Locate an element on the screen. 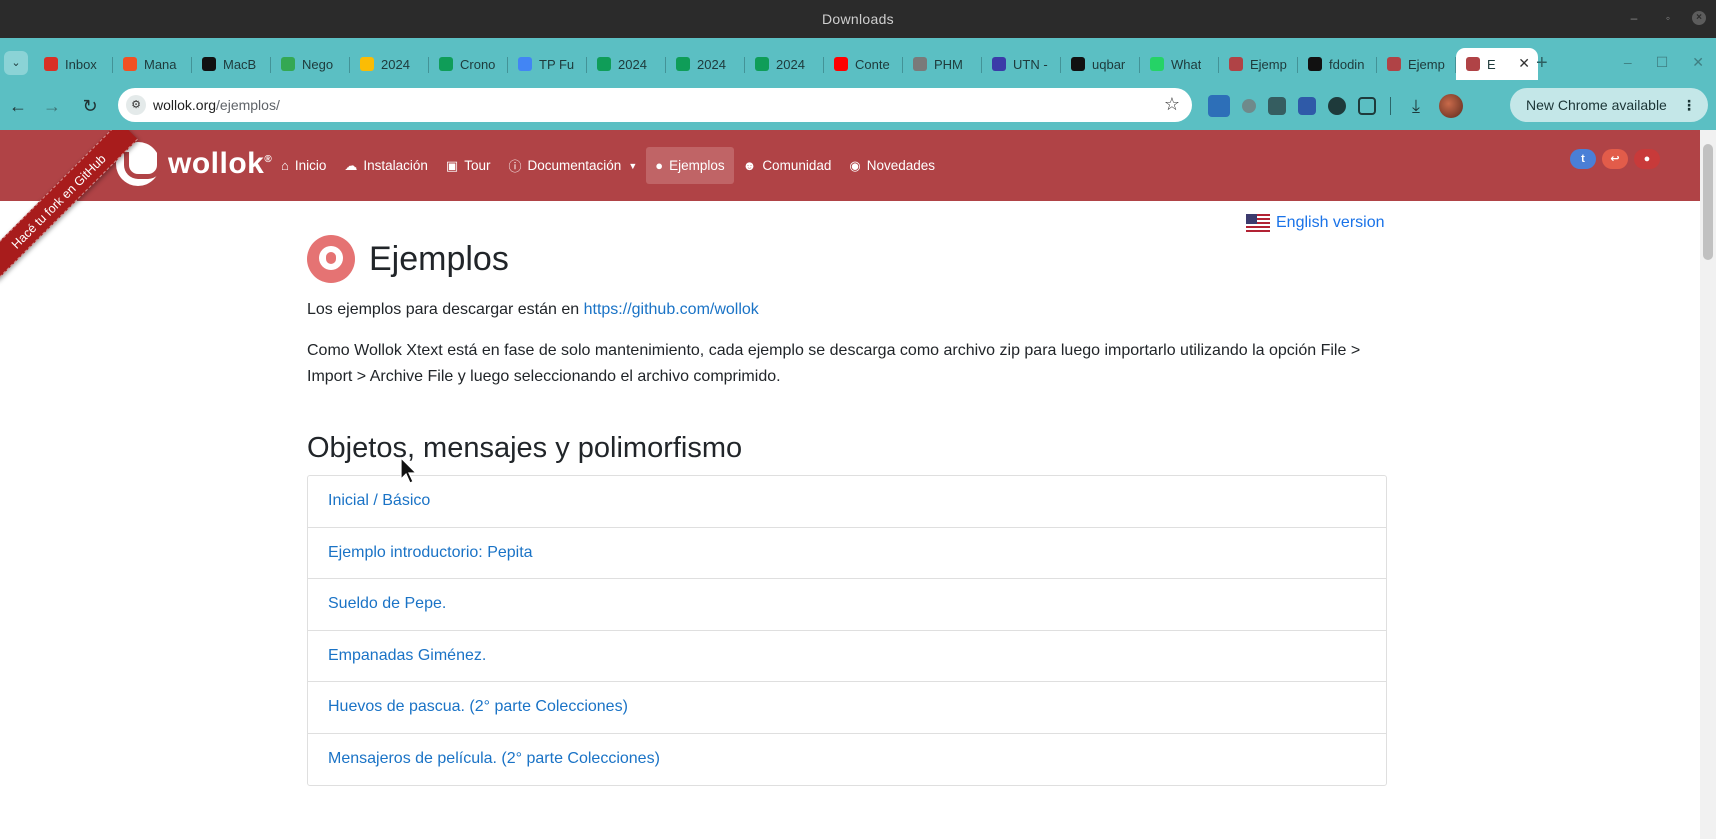 Image resolution: width=1716 pixels, height=839 pixels. new-tab-button: + is located at coordinates (1542, 63).